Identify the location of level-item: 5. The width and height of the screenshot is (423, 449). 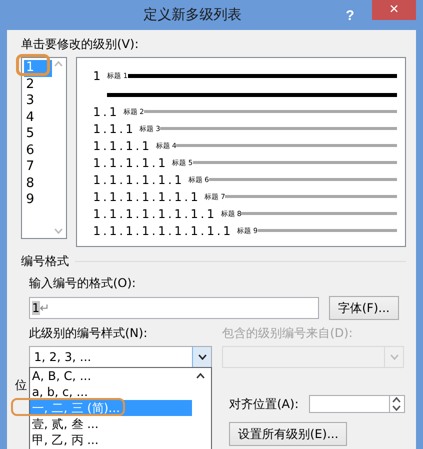
(38, 134).